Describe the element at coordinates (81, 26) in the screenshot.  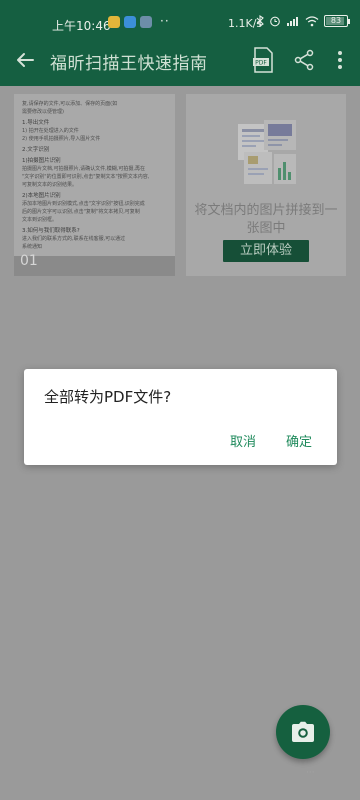
I see `status-time: 上午10:46` at that location.